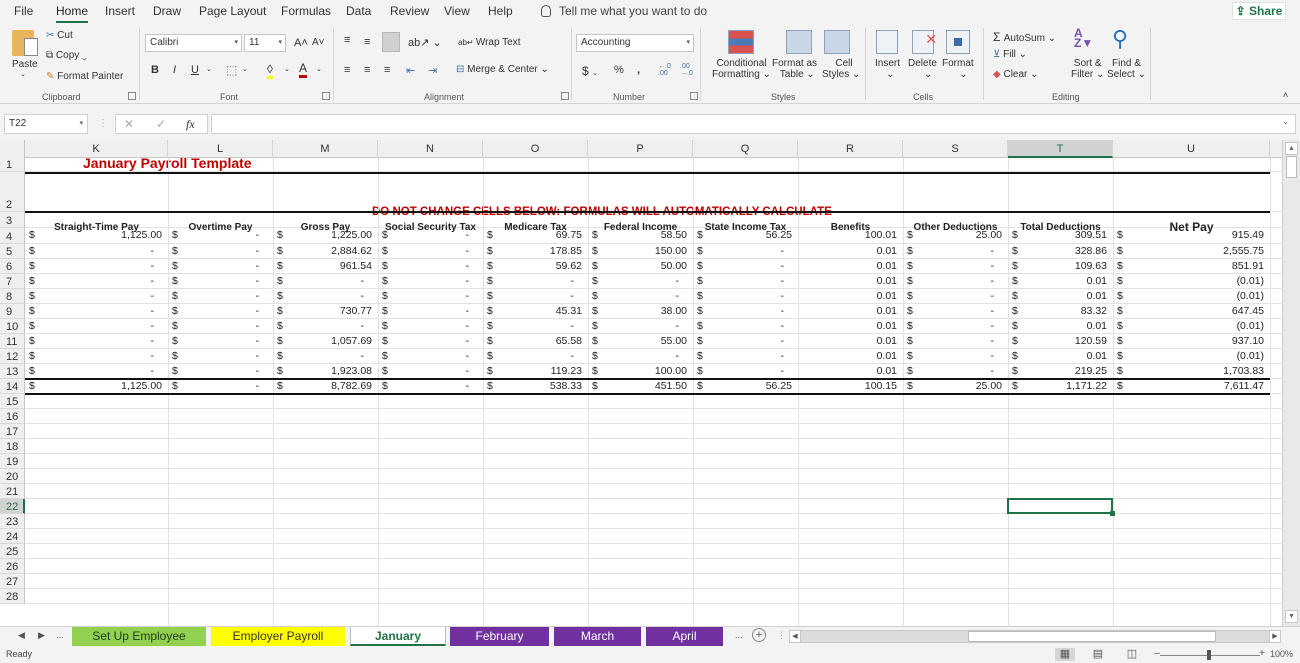 This screenshot has height=663, width=1300. I want to click on cell-styles-icon, so click(837, 42).